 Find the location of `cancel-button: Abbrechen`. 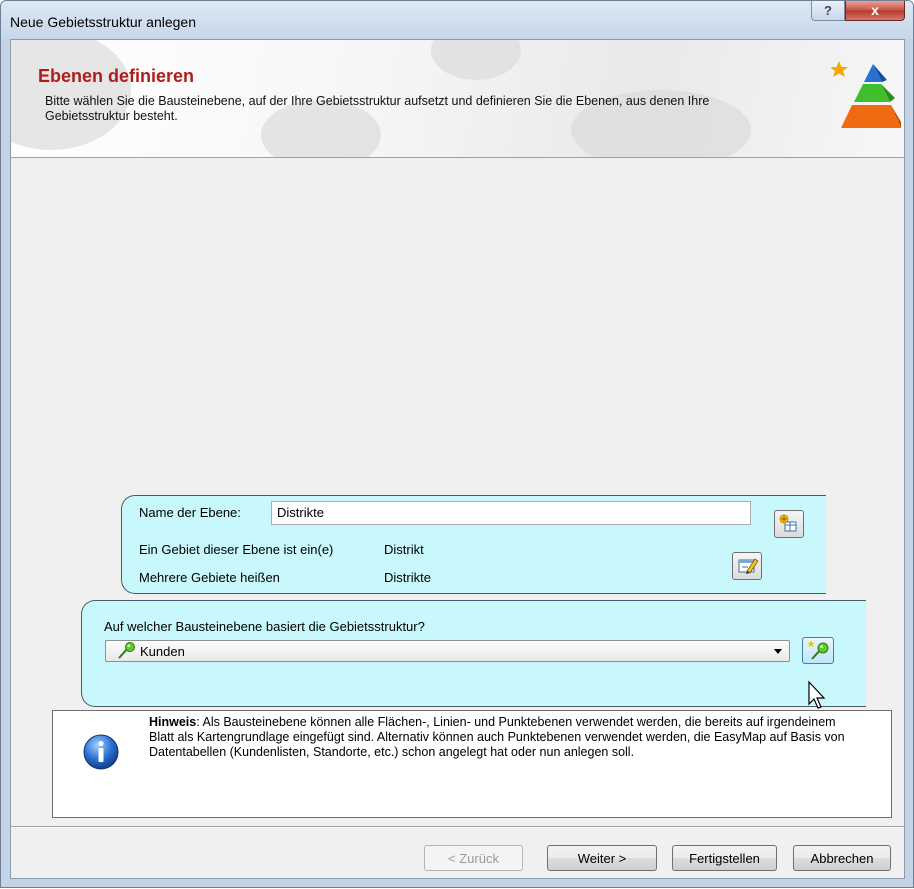

cancel-button: Abbrechen is located at coordinates (842, 858).